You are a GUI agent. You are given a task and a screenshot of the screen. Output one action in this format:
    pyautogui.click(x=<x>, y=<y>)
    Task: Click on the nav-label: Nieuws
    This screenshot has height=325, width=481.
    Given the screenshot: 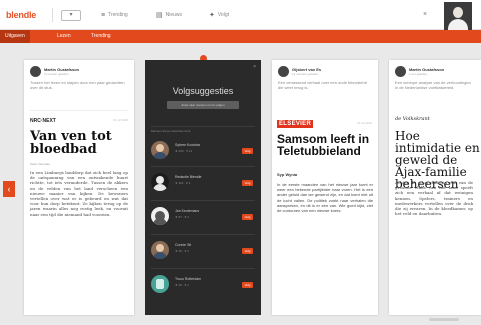 What is the action you would take?
    pyautogui.click(x=174, y=15)
    